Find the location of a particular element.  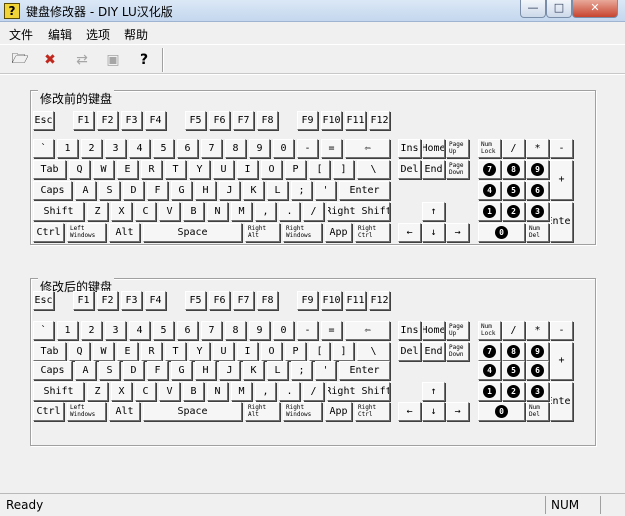

after-key-pgdn: Page Down is located at coordinates (457, 351).